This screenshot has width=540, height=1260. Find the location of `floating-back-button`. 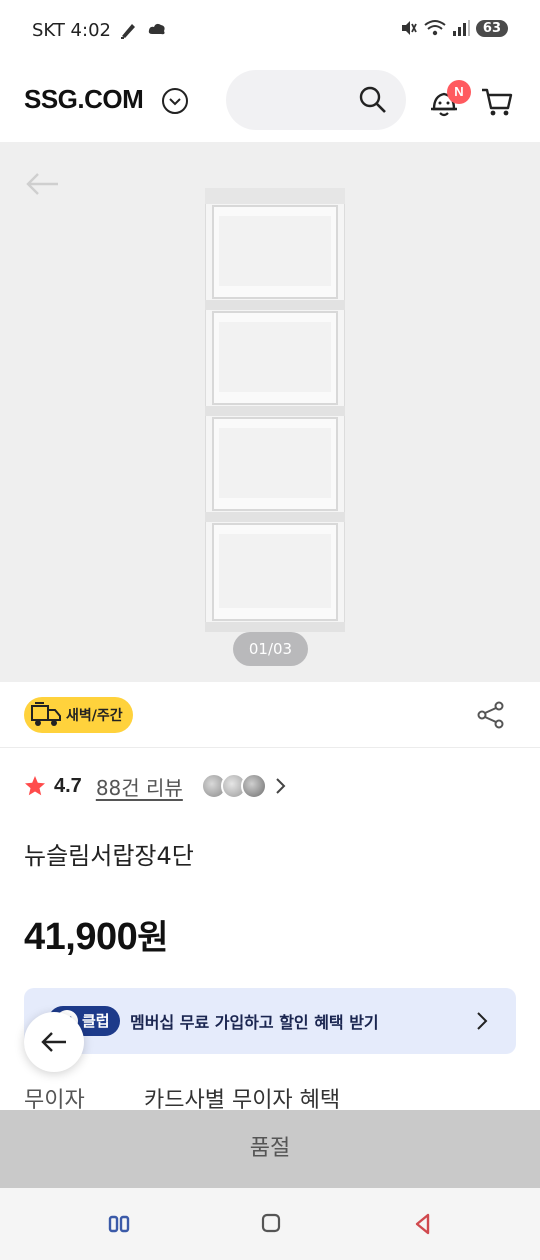

floating-back-button is located at coordinates (54, 1042).